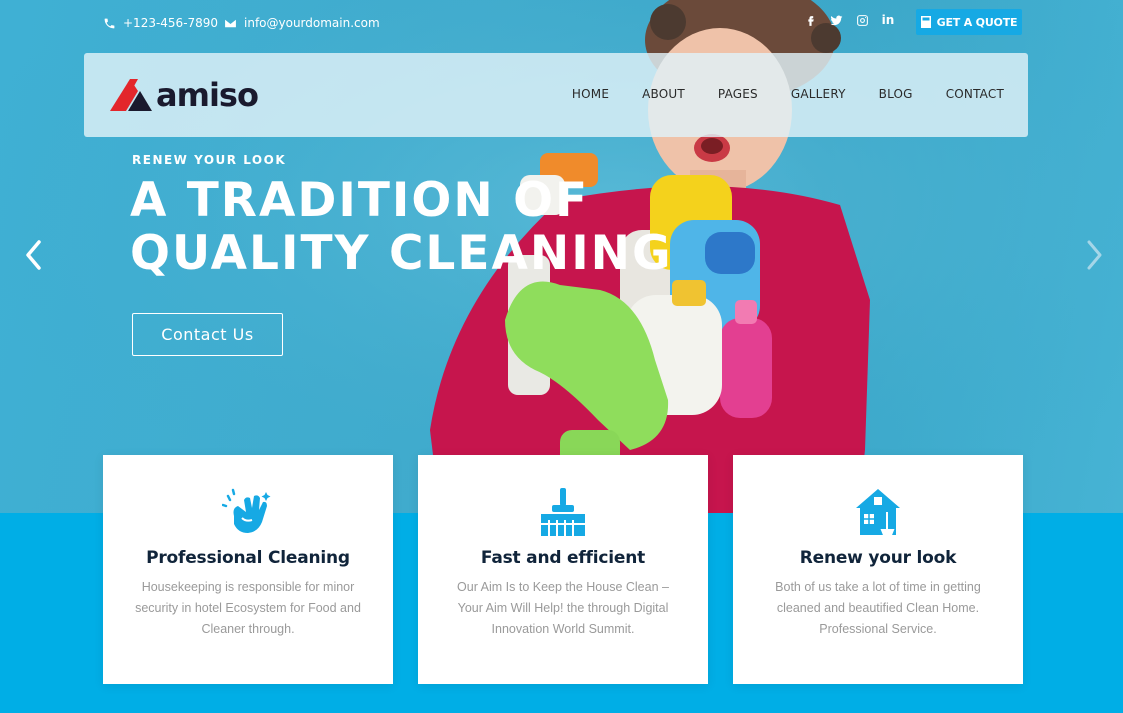 The width and height of the screenshot is (1123, 713). Describe the element at coordinates (862, 20) in the screenshot. I see `instagram-icon` at that location.